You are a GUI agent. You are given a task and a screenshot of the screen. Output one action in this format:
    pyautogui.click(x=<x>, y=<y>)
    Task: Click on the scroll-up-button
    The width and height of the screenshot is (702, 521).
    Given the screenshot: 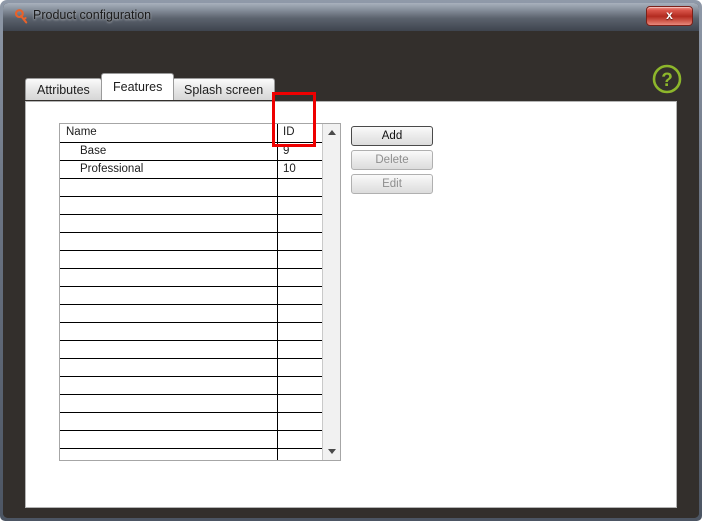 What is the action you would take?
    pyautogui.click(x=331, y=132)
    